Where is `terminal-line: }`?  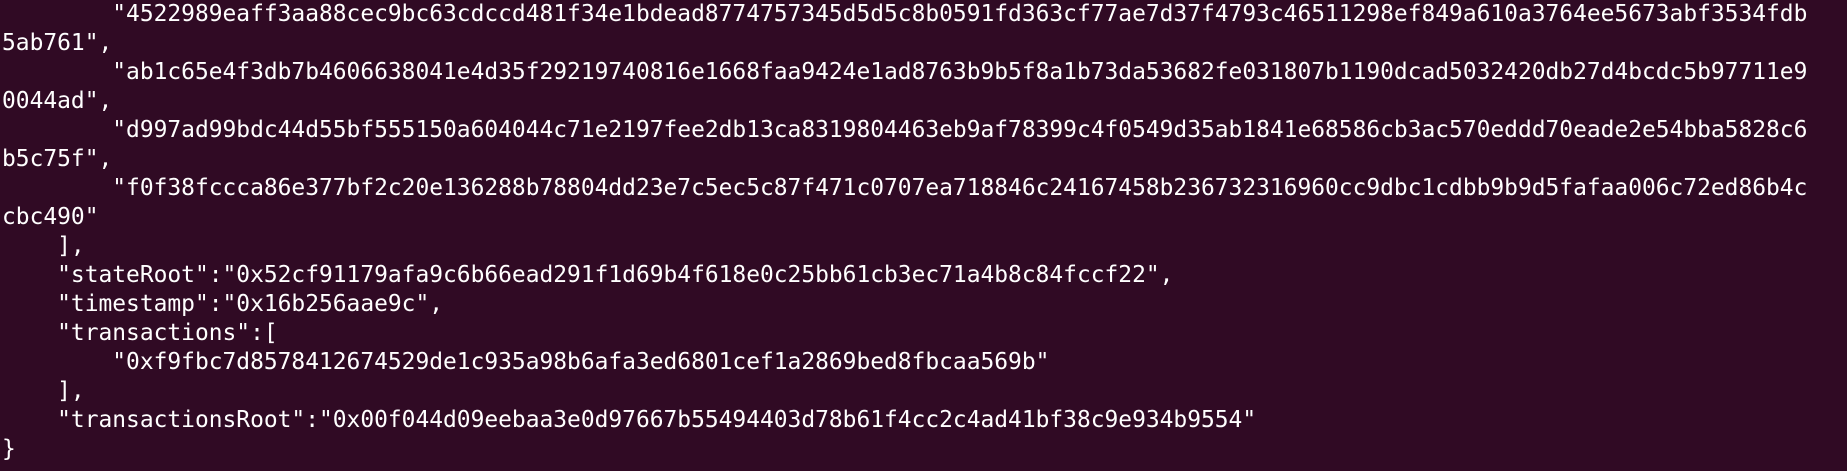 terminal-line: } is located at coordinates (9, 449).